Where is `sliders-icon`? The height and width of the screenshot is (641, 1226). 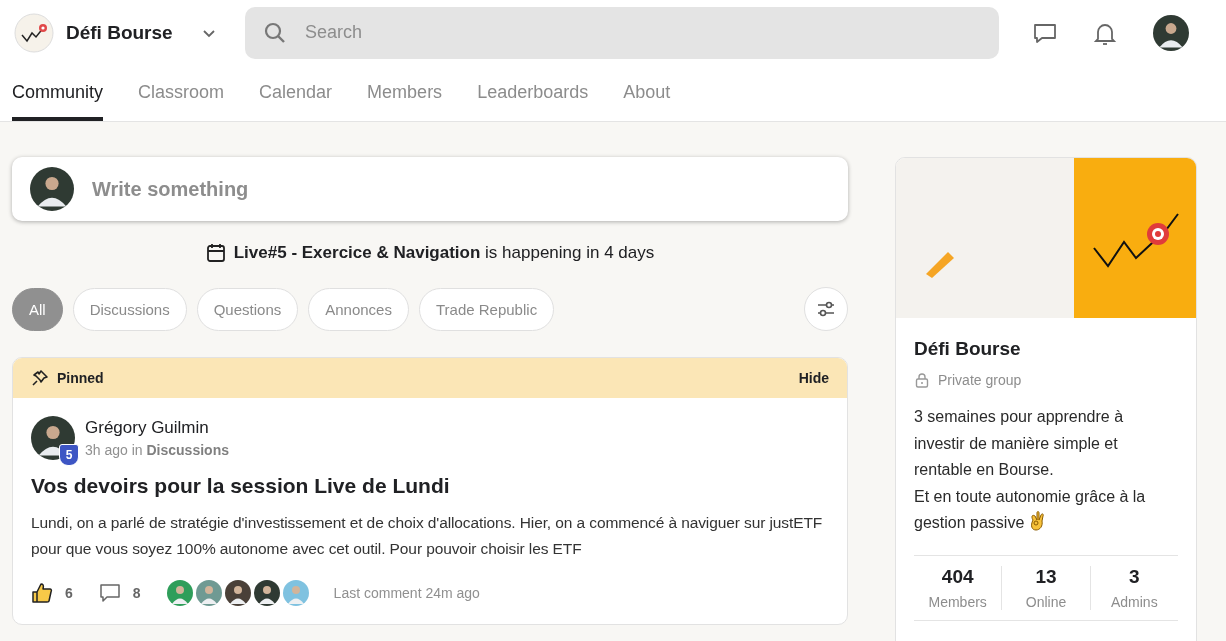
sliders-icon is located at coordinates (826, 309).